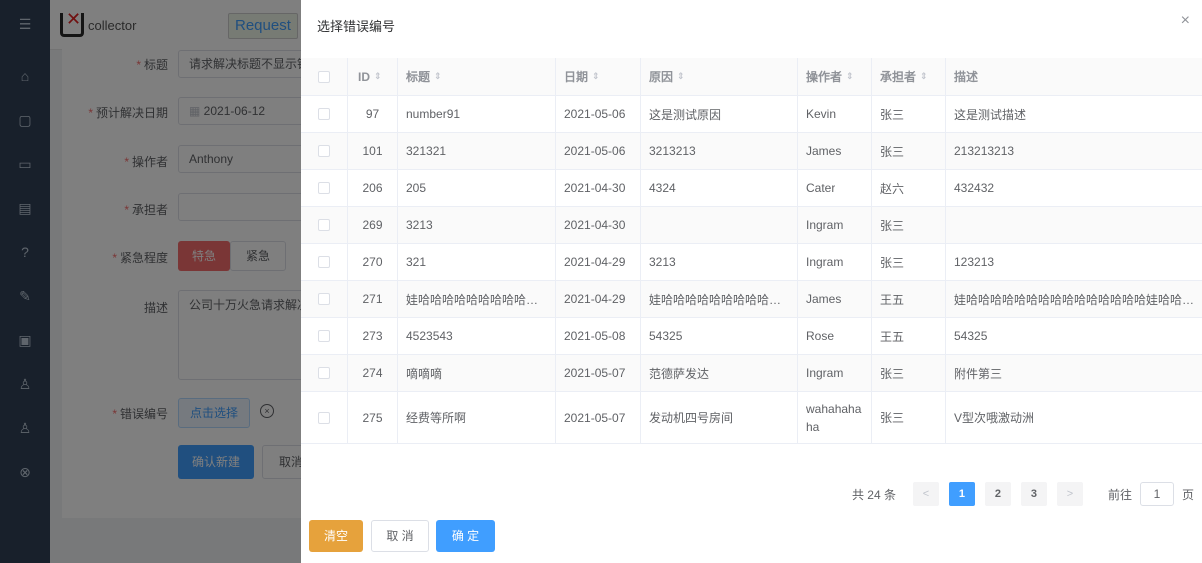  Describe the element at coordinates (672, 151) in the screenshot. I see `cell-text: 3213213` at that location.